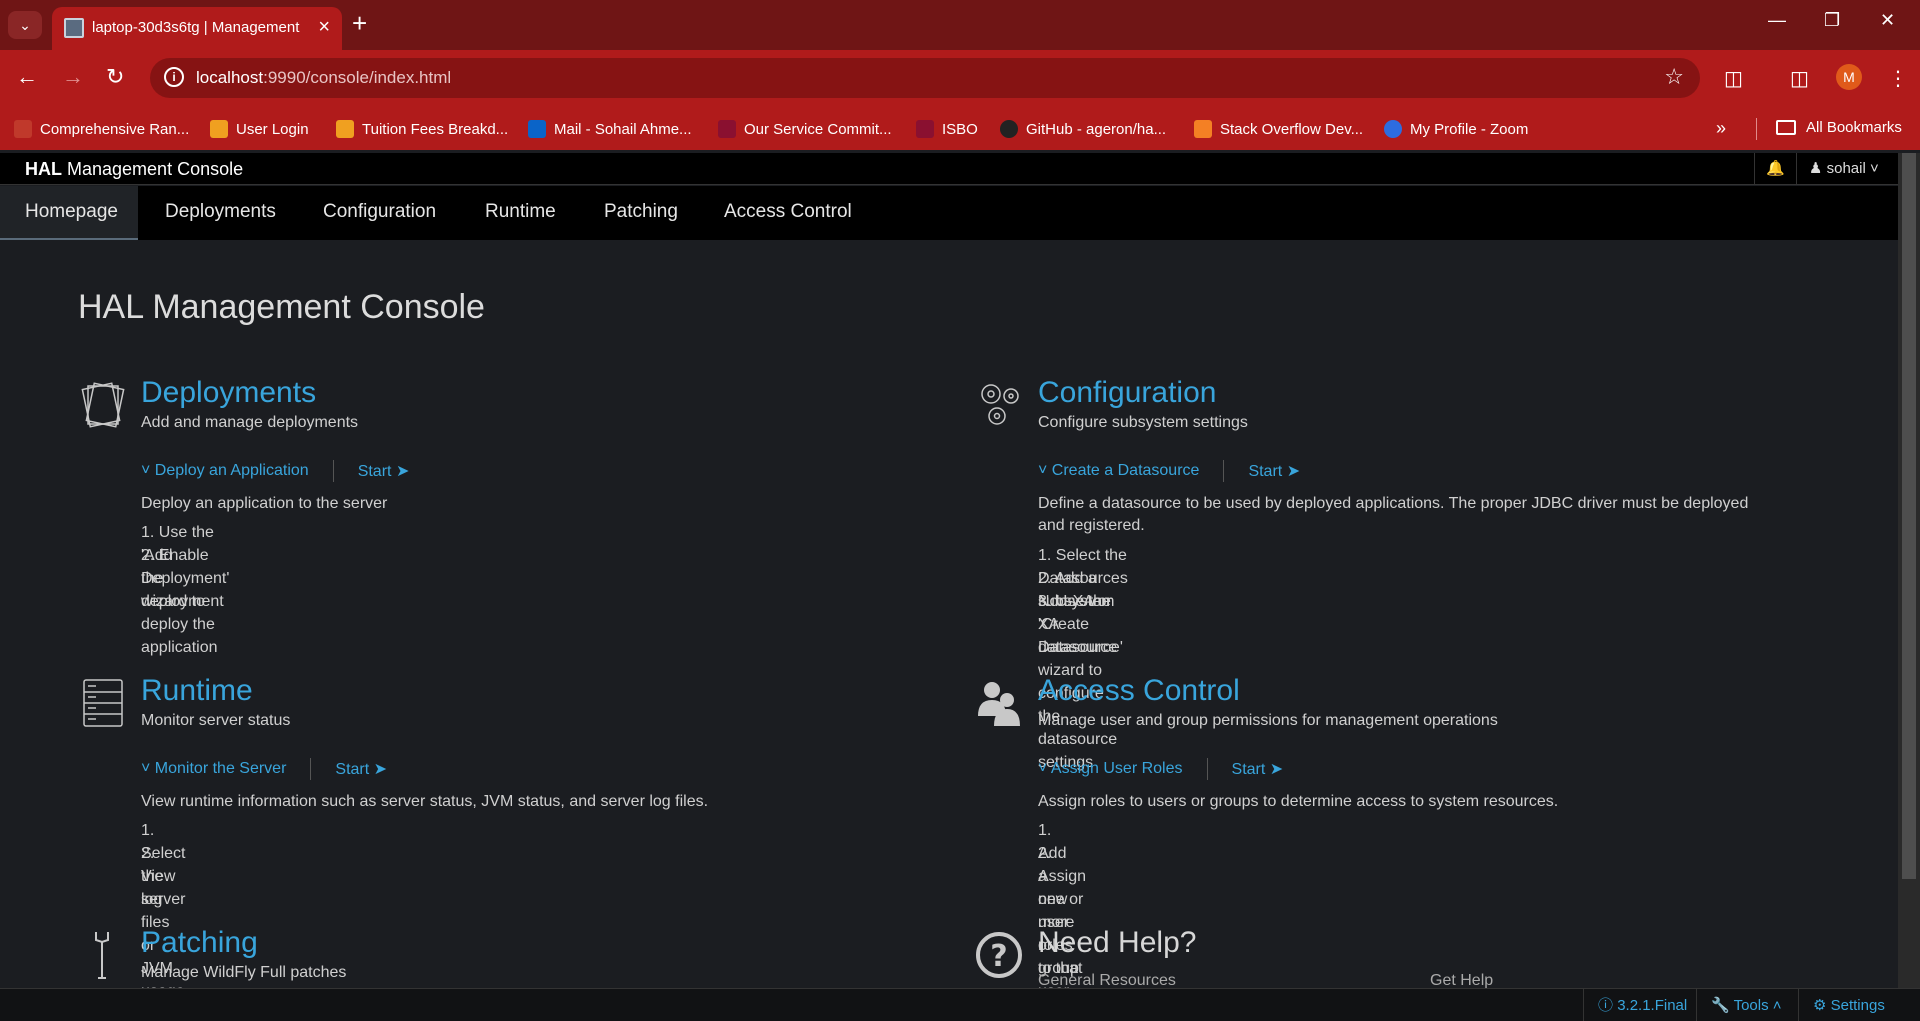  I want to click on restore-icon: ❐, so click(1832, 20).